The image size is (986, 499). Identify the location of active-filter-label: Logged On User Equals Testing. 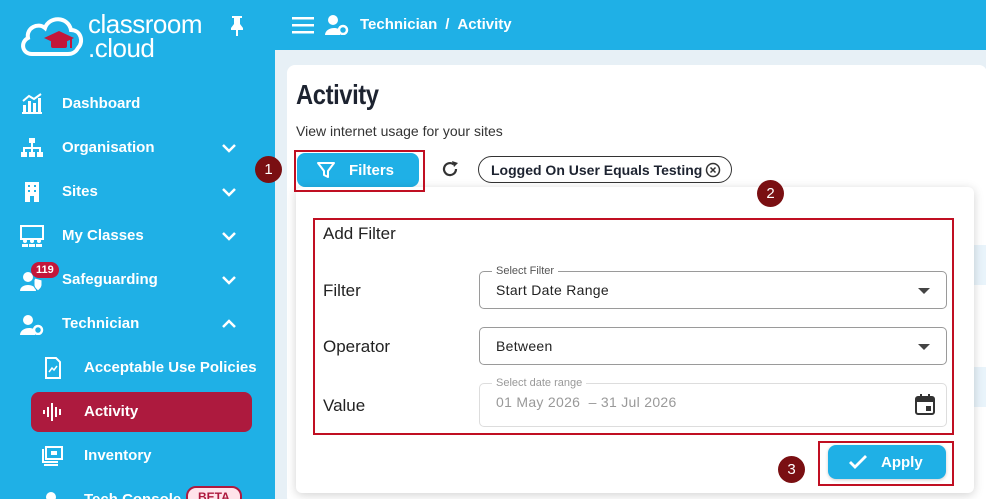
(597, 170).